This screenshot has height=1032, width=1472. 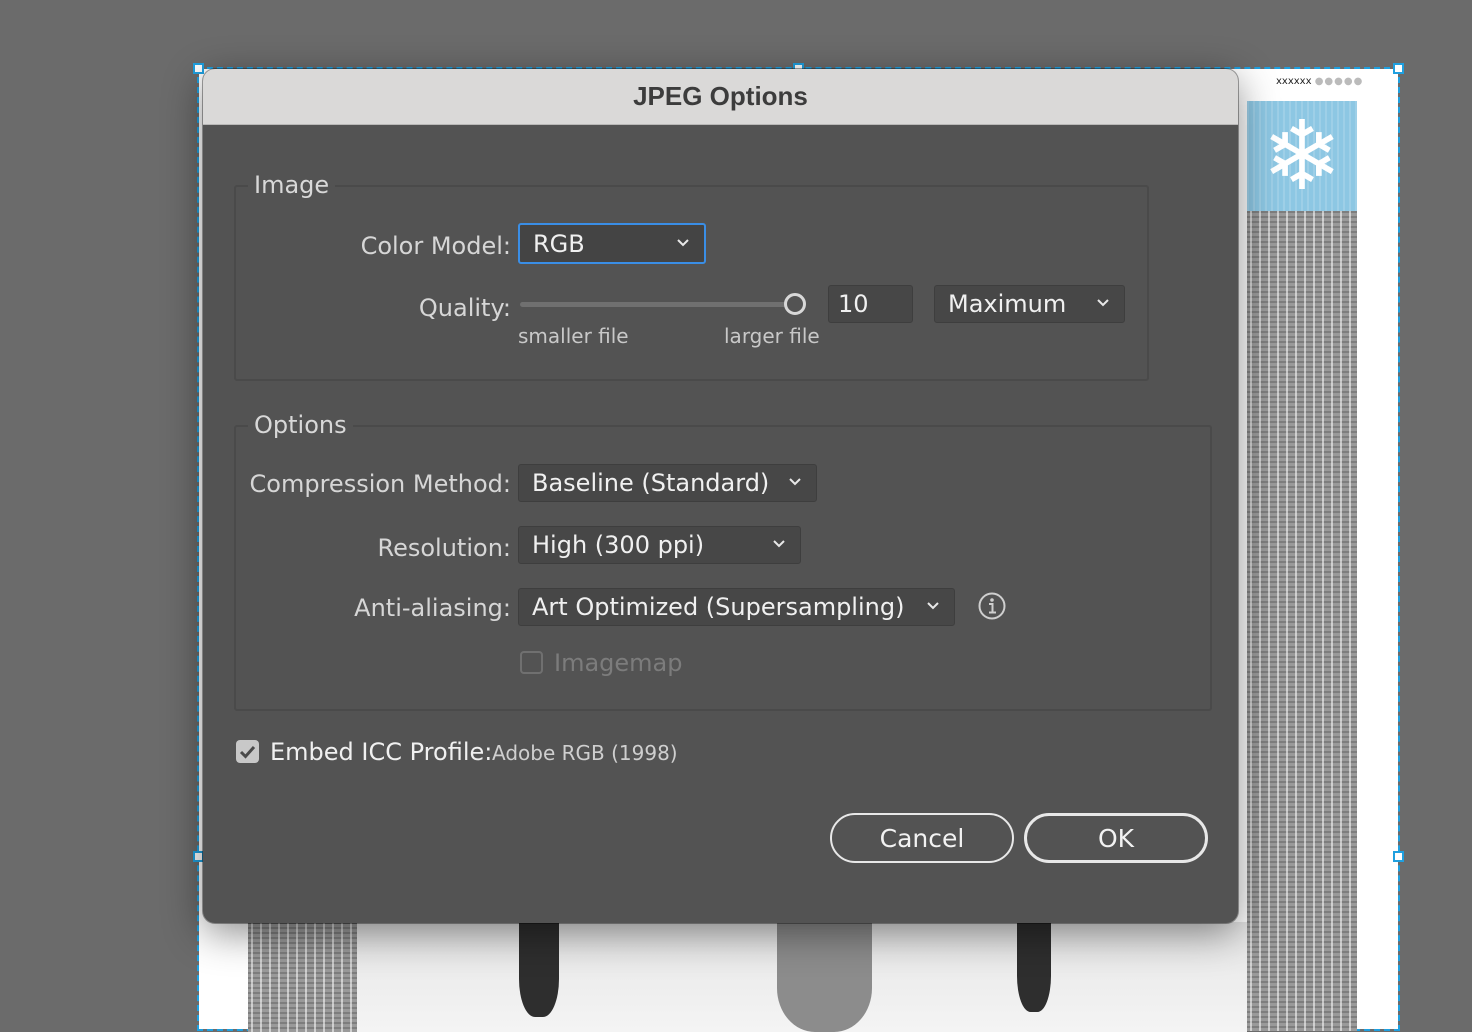 What do you see at coordinates (992, 606) in the screenshot?
I see `info-icon` at bounding box center [992, 606].